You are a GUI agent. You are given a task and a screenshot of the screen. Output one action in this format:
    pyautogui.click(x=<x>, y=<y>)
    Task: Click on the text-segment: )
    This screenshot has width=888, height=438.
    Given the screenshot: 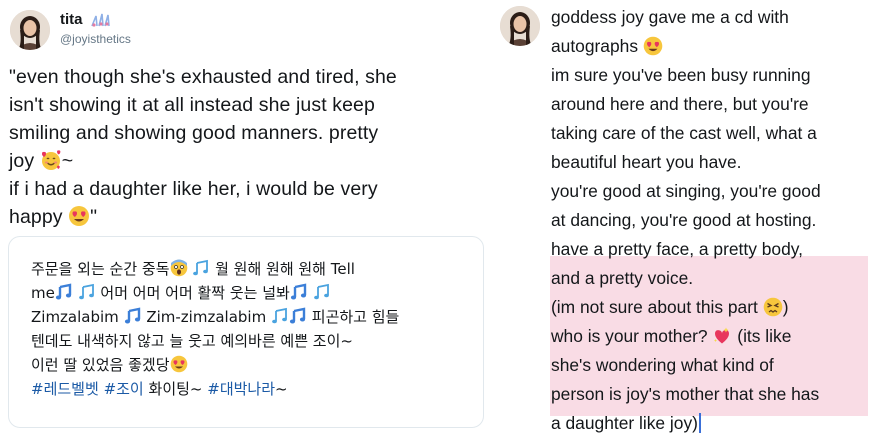 What is the action you would take?
    pyautogui.click(x=785, y=307)
    